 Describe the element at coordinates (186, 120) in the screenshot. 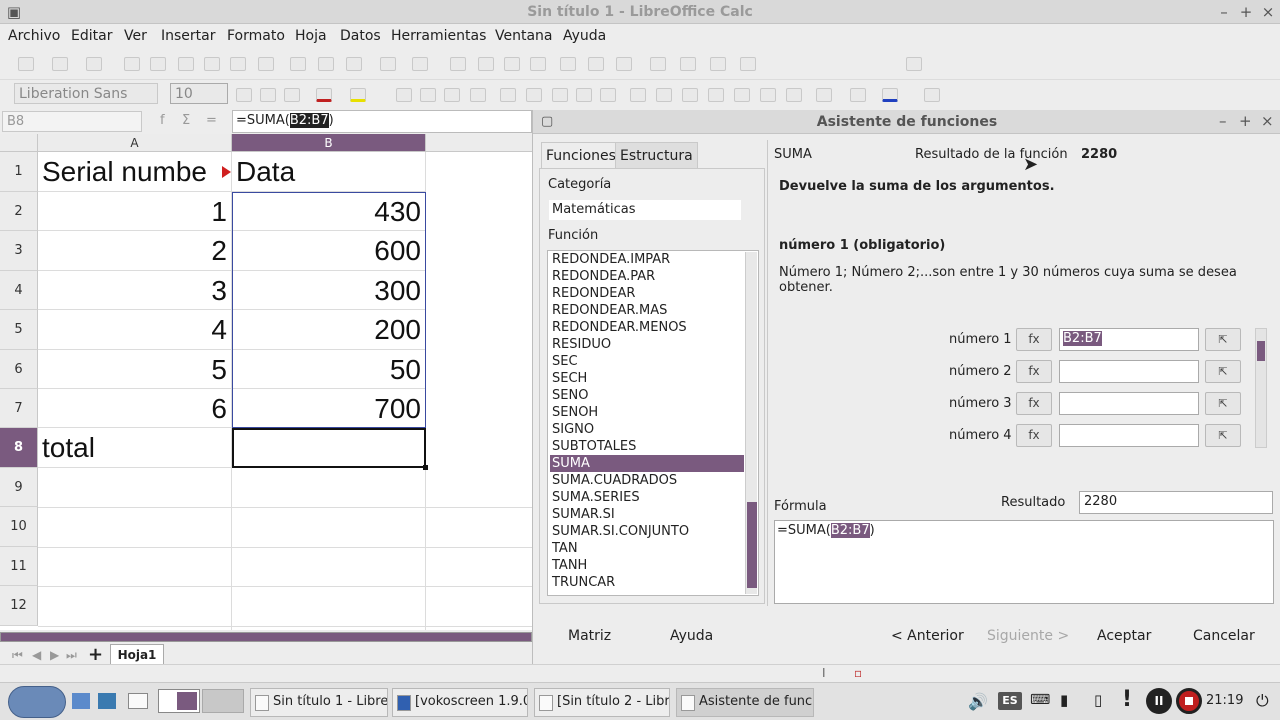

I see `sum-icon: Σ` at that location.